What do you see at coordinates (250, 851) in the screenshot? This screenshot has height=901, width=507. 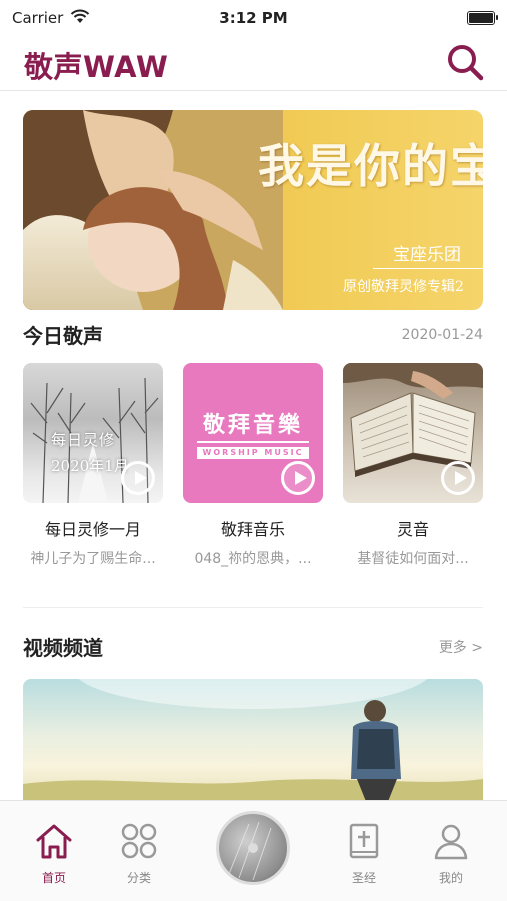 I see `disc-artwork` at bounding box center [250, 851].